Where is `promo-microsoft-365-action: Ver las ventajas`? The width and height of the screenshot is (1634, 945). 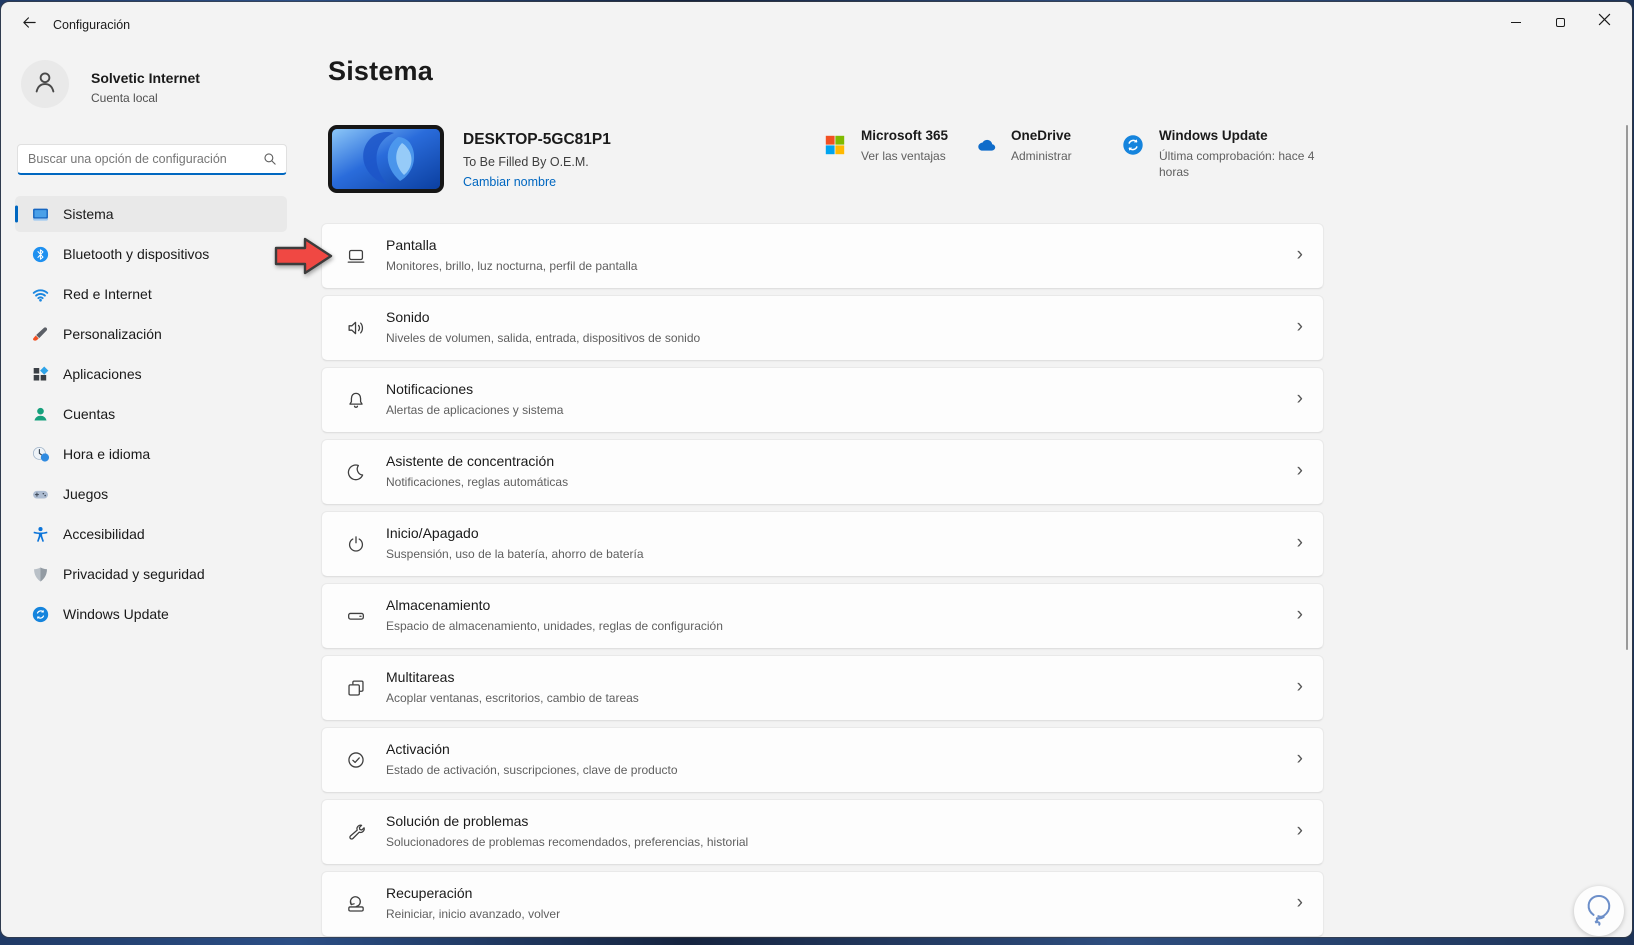 promo-microsoft-365-action: Ver las ventajas is located at coordinates (904, 156).